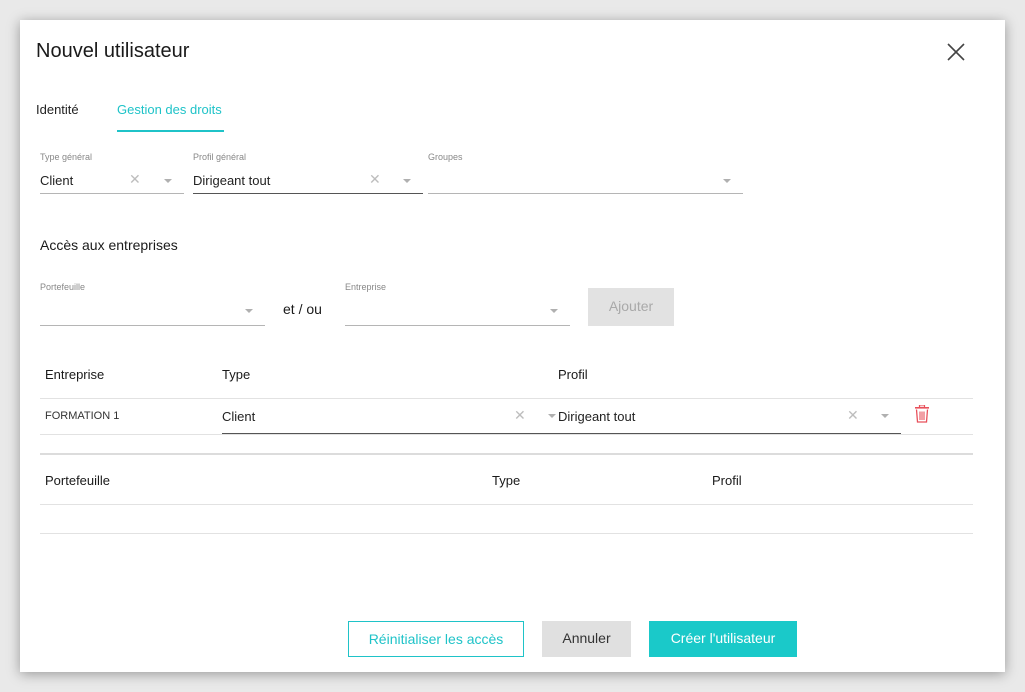 The image size is (1025, 692). I want to click on general-profile-value: Dirigeant tout, so click(232, 180).